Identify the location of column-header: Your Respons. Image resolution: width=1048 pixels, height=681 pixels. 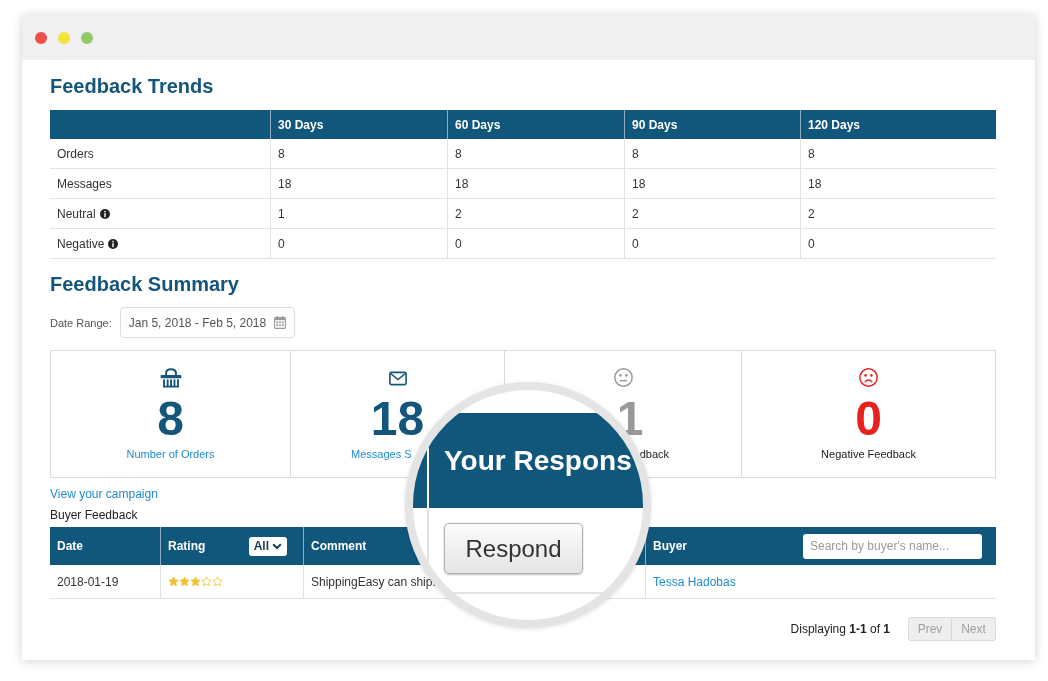
(538, 460).